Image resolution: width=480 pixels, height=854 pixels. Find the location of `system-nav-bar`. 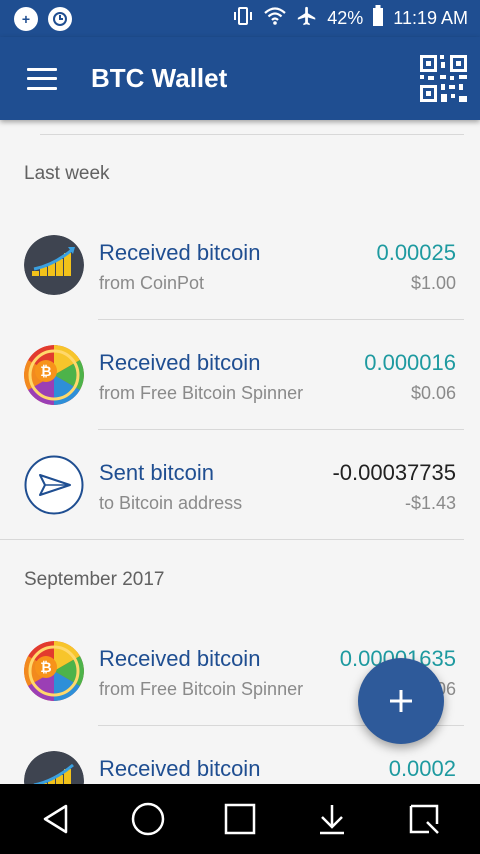

system-nav-bar is located at coordinates (240, 819).